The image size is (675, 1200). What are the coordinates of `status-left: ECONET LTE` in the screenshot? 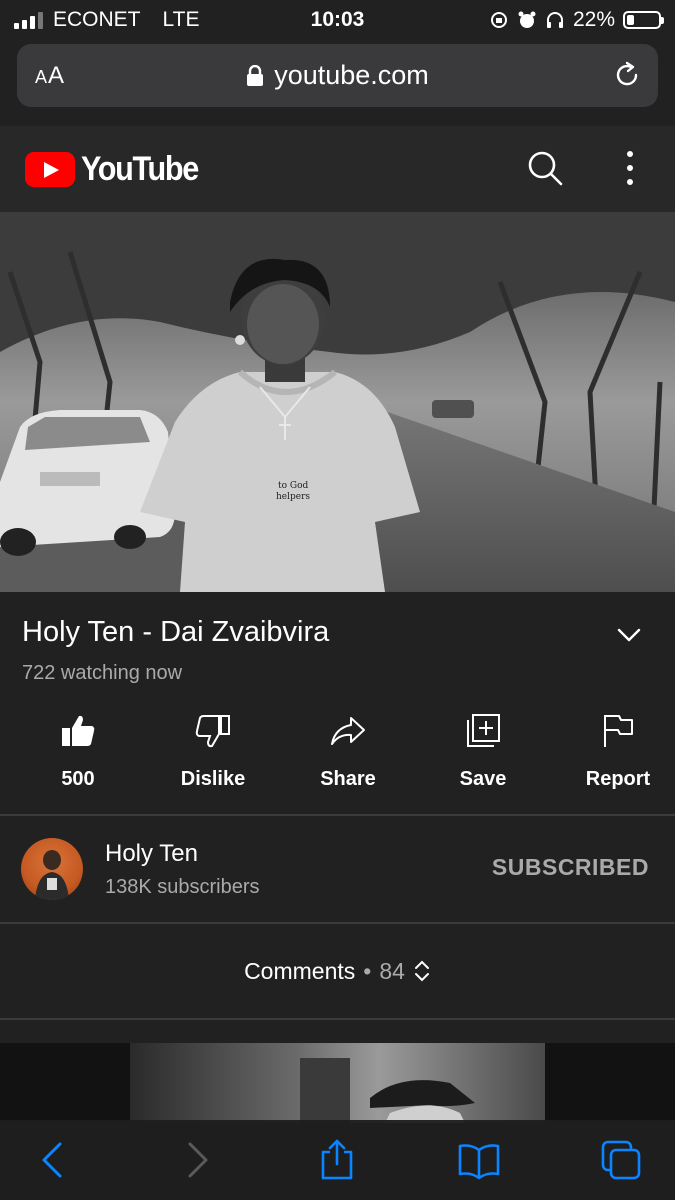 It's located at (144, 20).